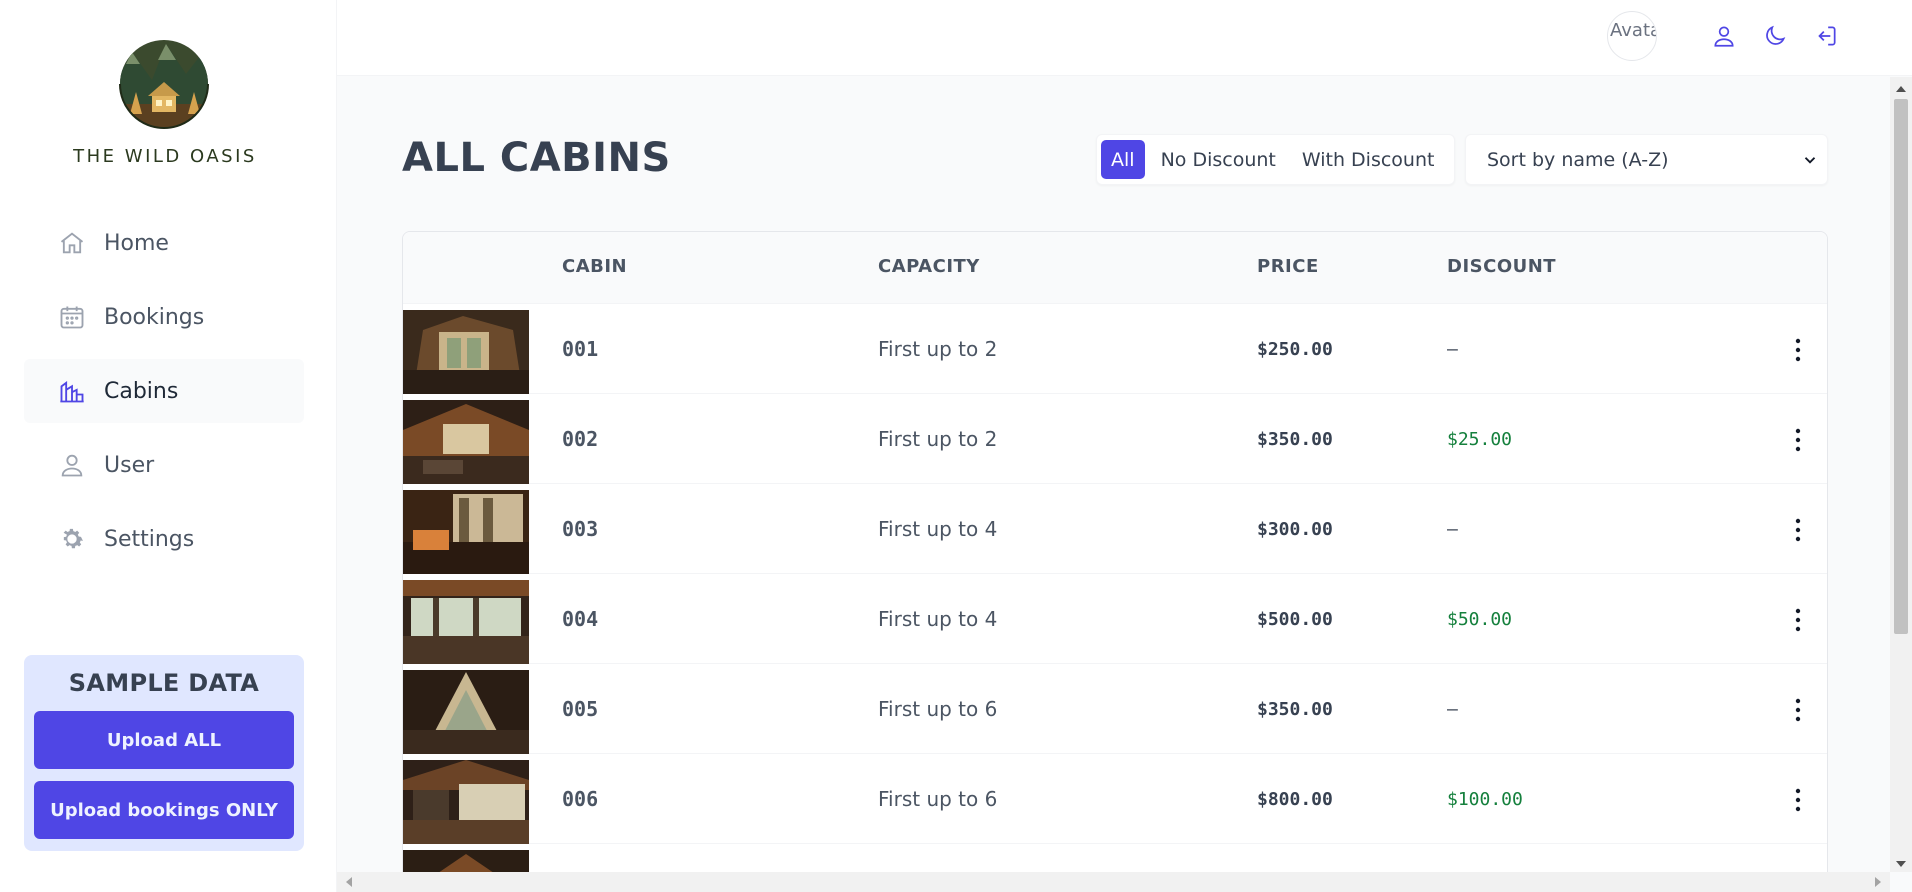 This screenshot has height=892, width=1912. Describe the element at coordinates (1502, 266) in the screenshot. I see `column-header-discount: DISCOUNT` at that location.